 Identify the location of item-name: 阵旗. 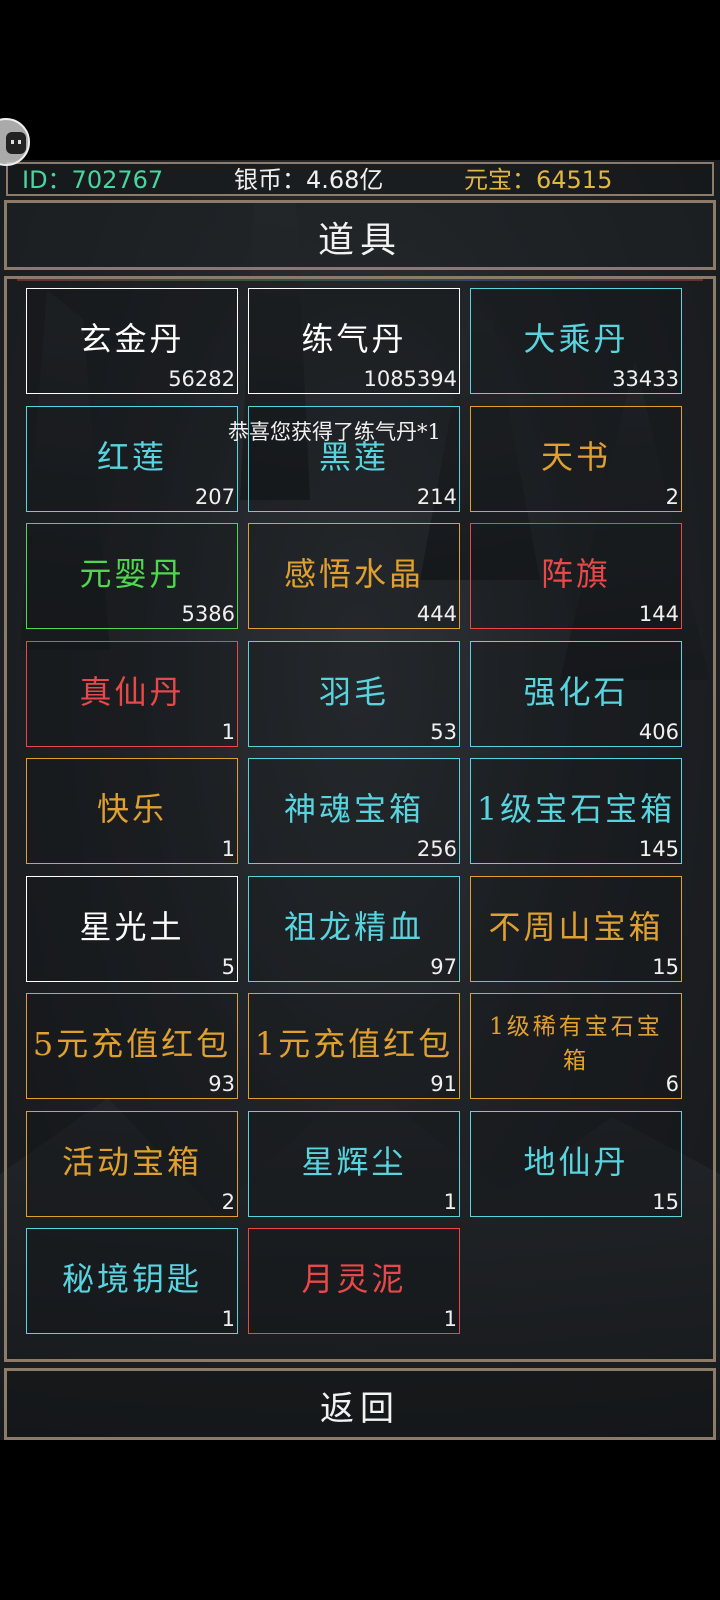
(575, 574).